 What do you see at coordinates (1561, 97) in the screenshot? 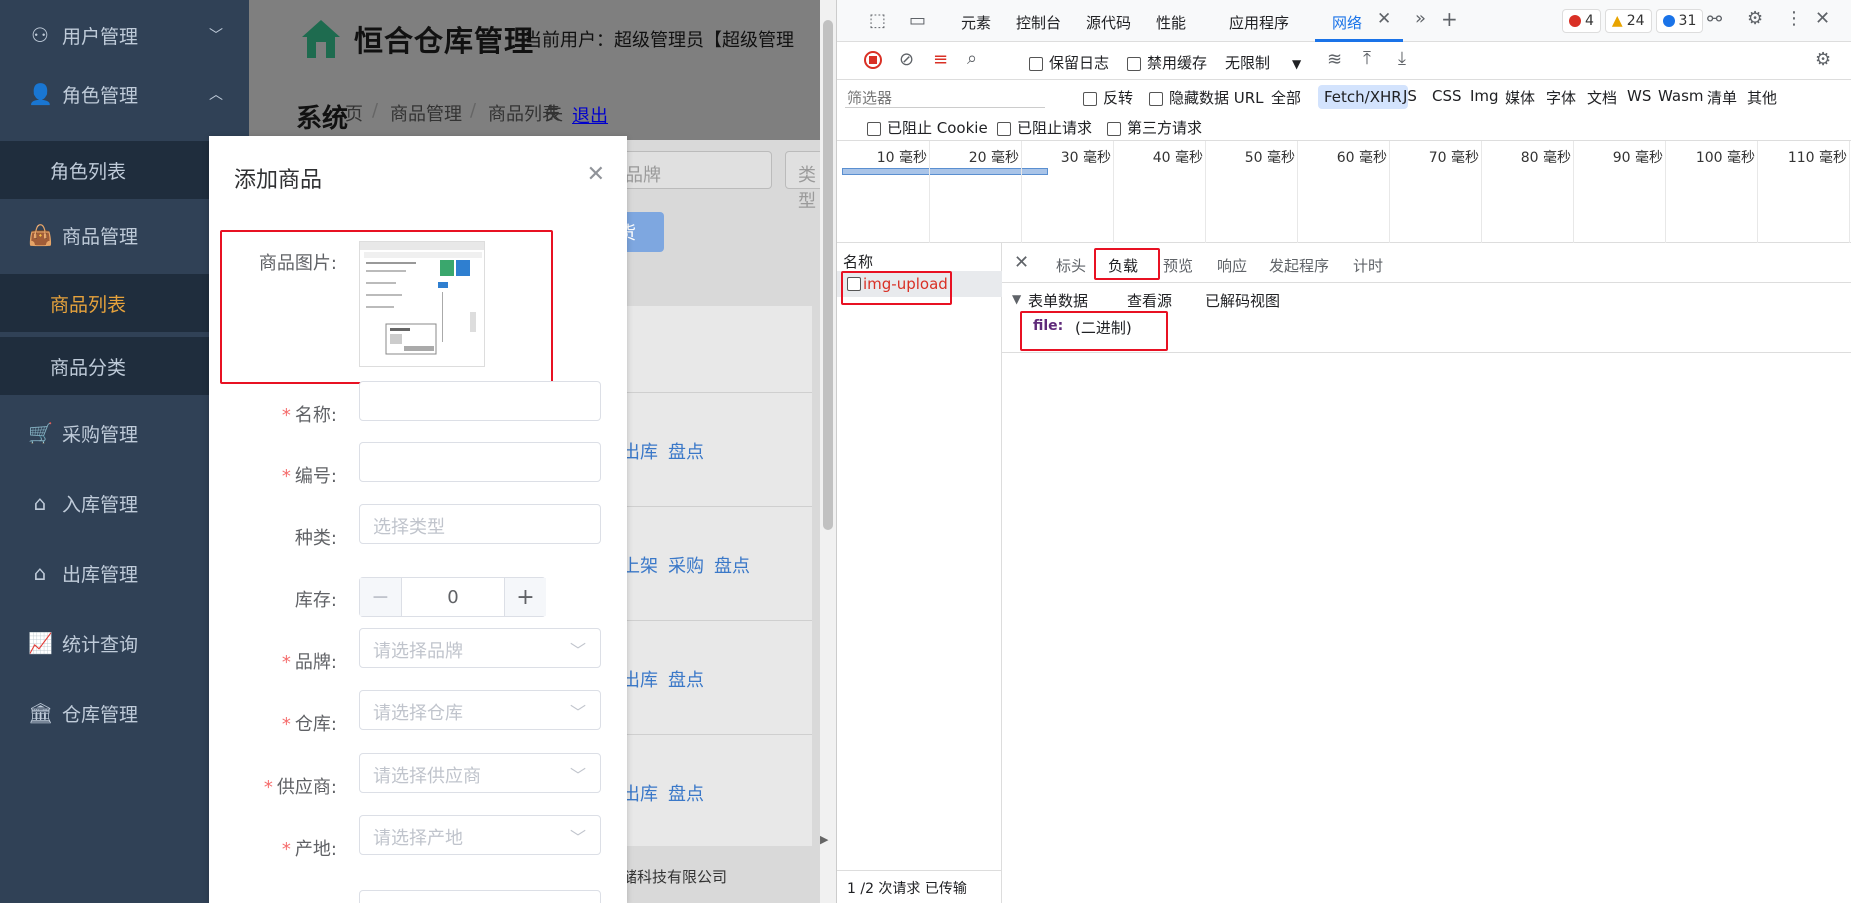
I see `type-font: 字体` at bounding box center [1561, 97].